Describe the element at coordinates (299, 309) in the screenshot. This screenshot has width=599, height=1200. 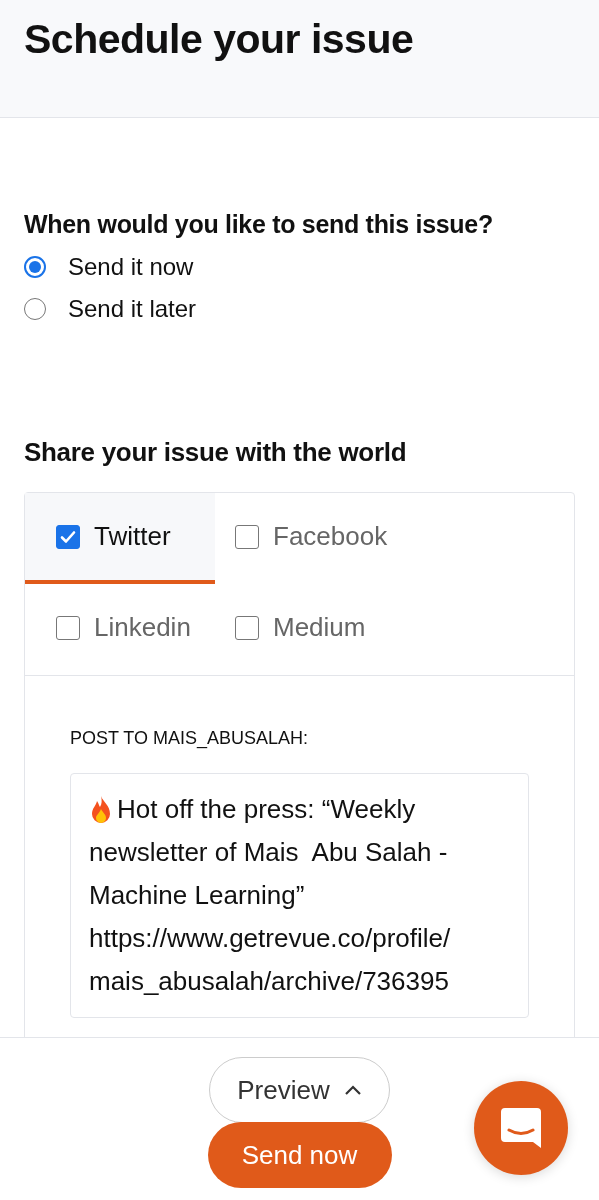
I see `radio-option: Send it later` at that location.